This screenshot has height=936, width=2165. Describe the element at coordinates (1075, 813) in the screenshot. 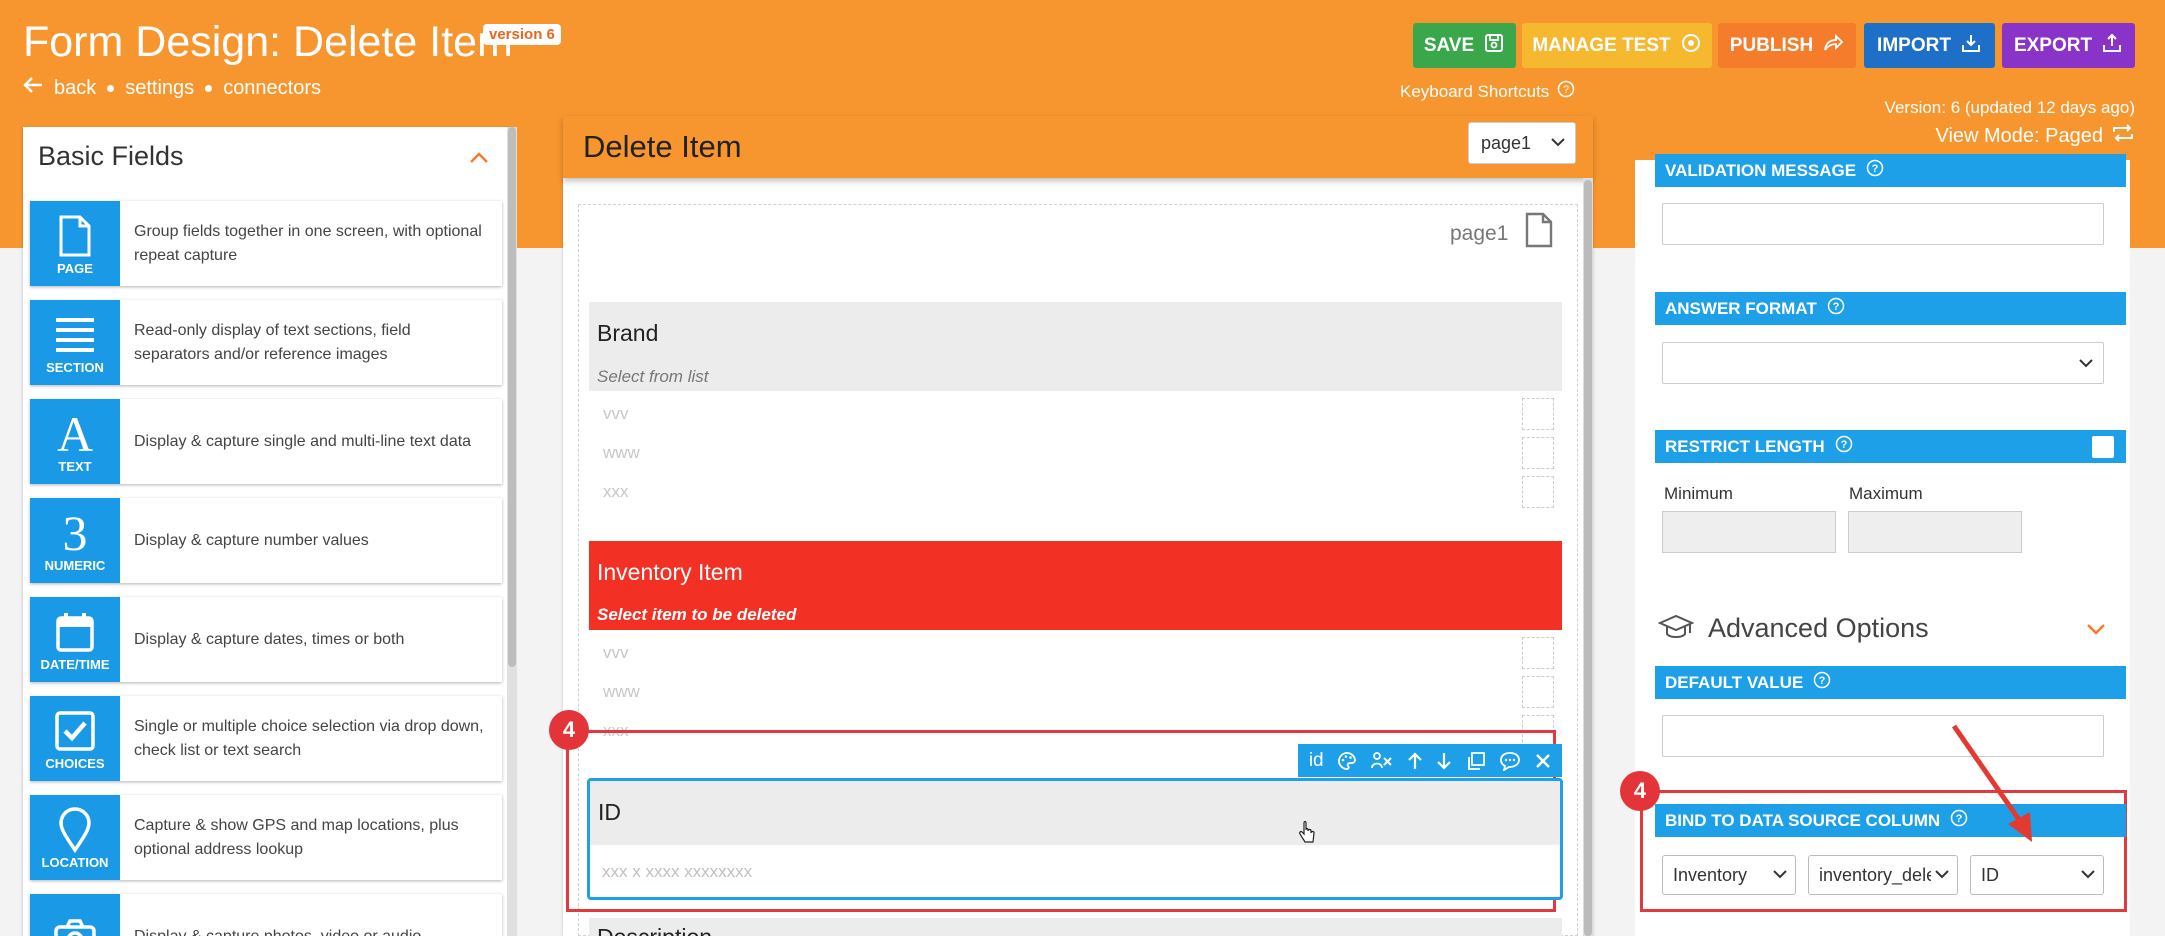

I see `id-field-header` at that location.